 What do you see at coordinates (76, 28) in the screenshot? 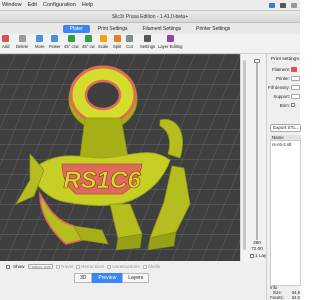
I see `tab-plater: Plater` at bounding box center [76, 28].